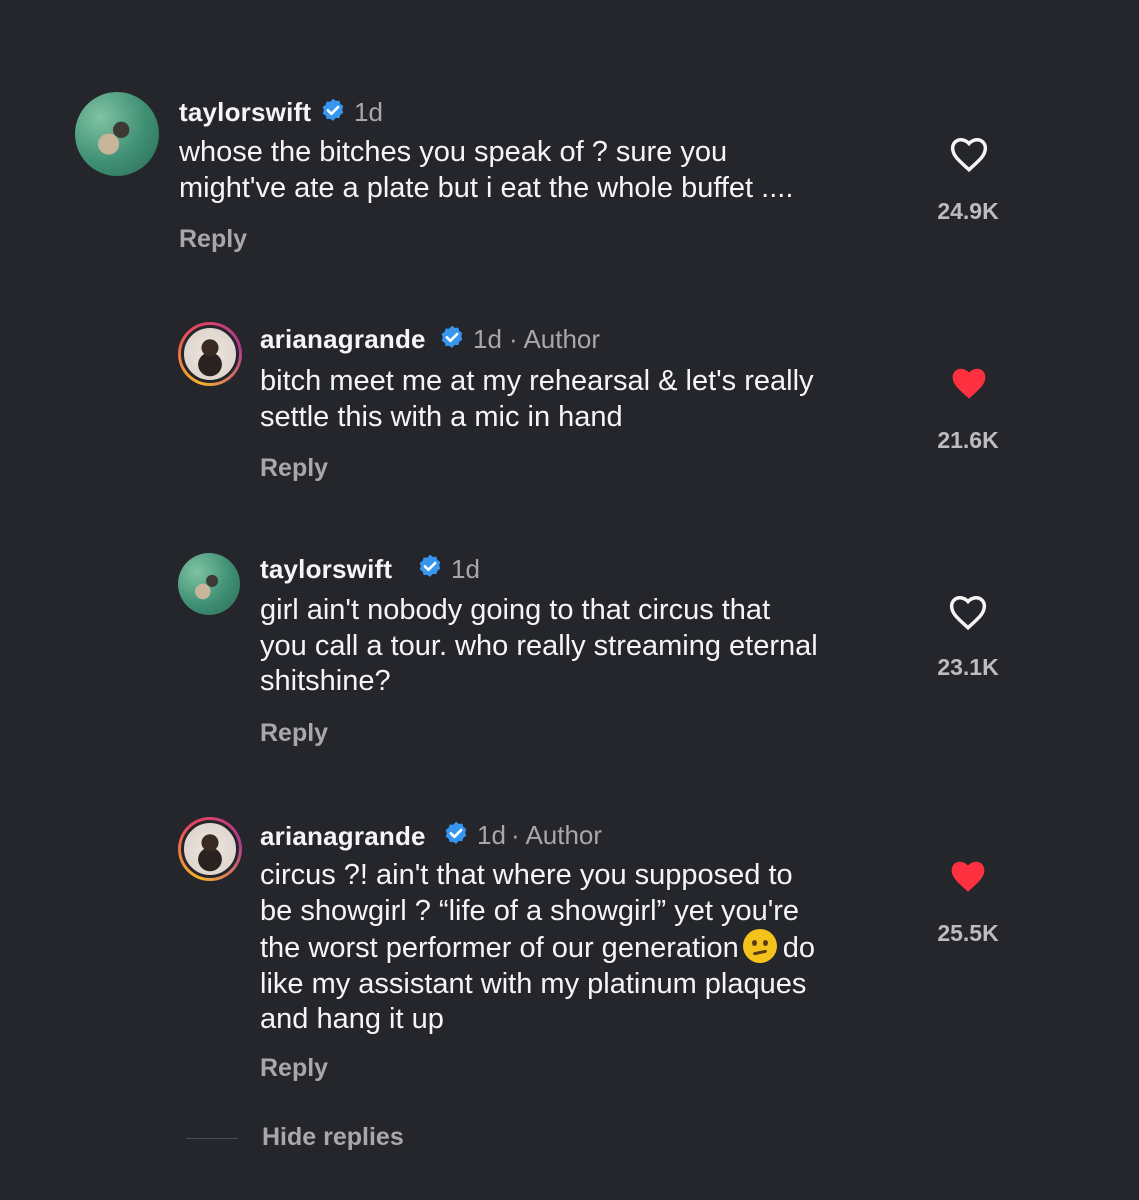 This screenshot has width=1139, height=1200. Describe the element at coordinates (968, 667) in the screenshot. I see `like-count: 23.1K` at that location.